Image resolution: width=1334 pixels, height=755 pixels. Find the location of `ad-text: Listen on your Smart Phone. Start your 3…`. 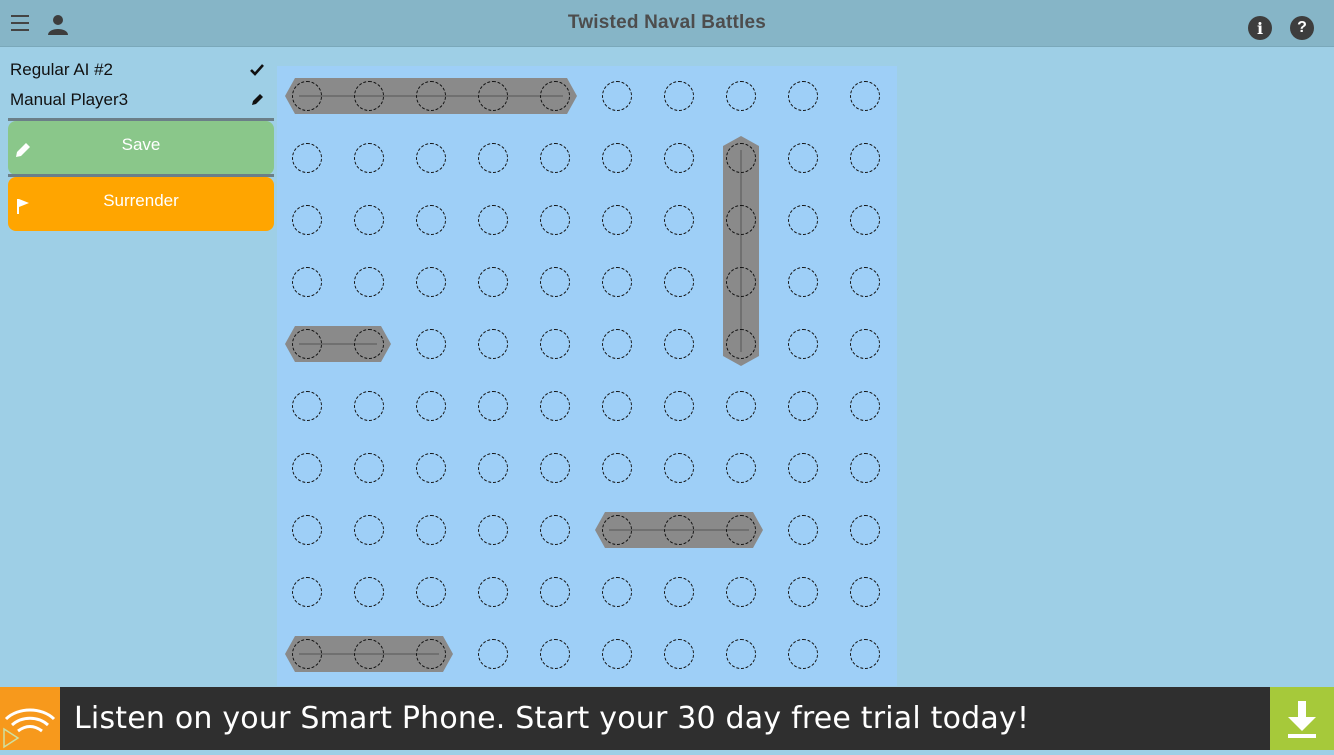

ad-text: Listen on your Smart Phone. Start your 3… is located at coordinates (551, 718).